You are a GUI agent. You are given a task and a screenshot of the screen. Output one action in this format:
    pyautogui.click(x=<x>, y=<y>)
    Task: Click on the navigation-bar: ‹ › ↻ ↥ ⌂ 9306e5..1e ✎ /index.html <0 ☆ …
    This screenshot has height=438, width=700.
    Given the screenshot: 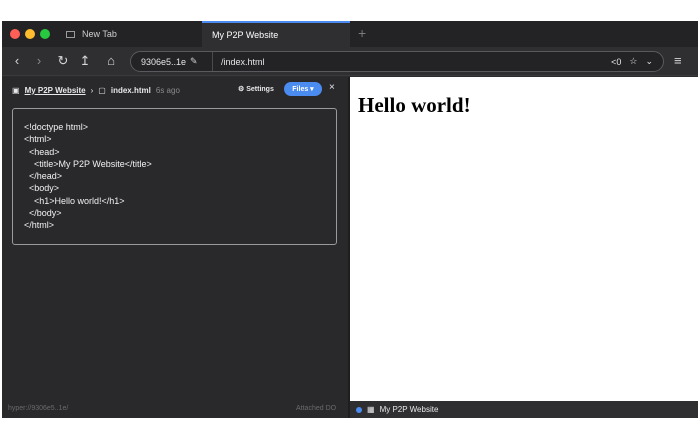 What is the action you would take?
    pyautogui.click(x=350, y=61)
    